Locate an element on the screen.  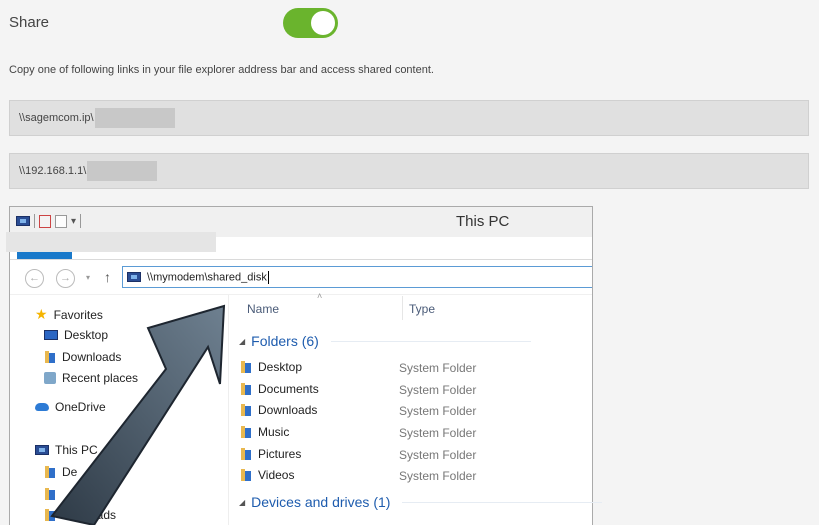
item-name: Downloads is located at coordinates (288, 410).